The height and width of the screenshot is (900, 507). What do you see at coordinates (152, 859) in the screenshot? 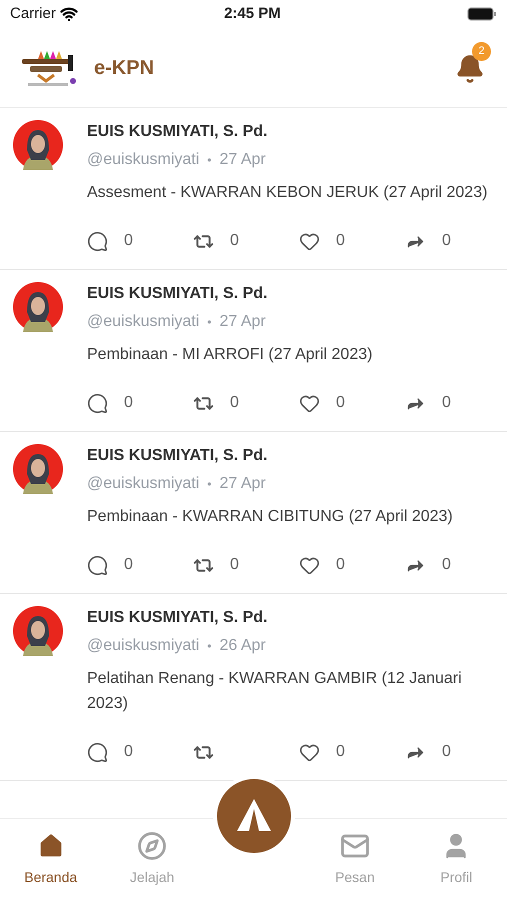
I see `tab-item: Jelajah` at bounding box center [152, 859].